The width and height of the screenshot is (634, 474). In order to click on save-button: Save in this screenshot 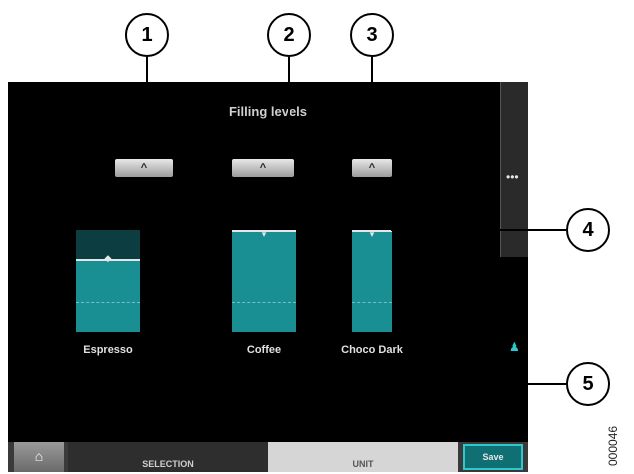, I will do `click(493, 457)`.